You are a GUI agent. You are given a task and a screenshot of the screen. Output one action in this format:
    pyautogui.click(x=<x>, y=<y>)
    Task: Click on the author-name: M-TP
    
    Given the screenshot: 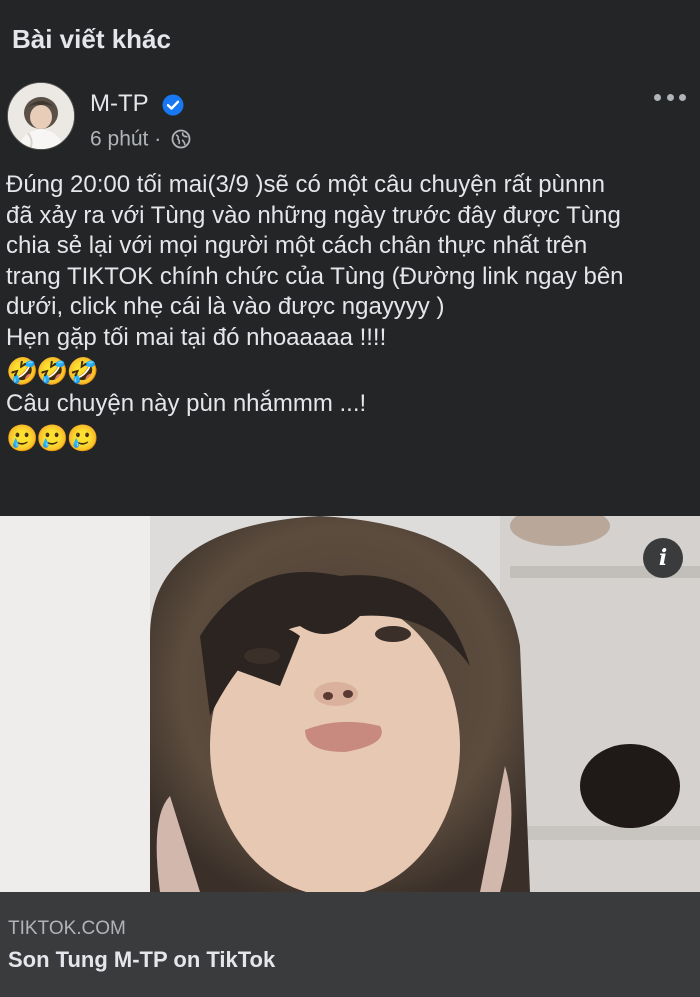 What is the action you would take?
    pyautogui.click(x=119, y=104)
    